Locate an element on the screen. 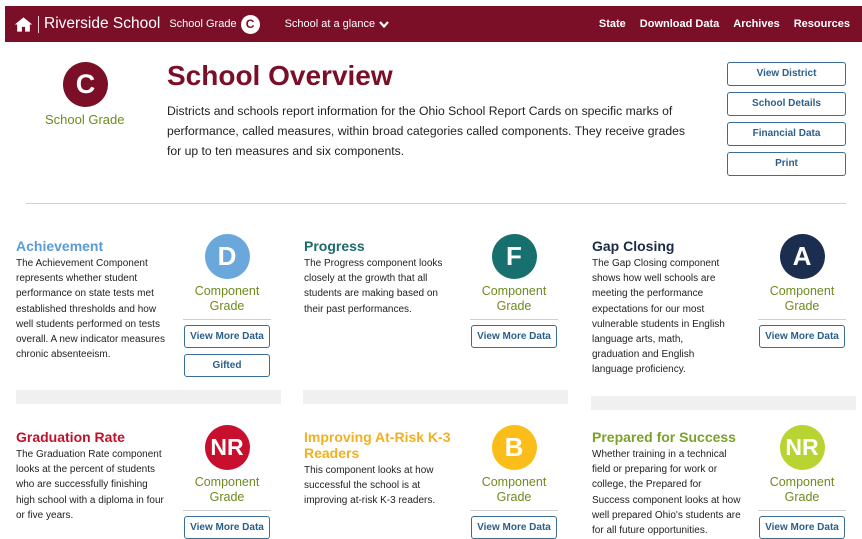  component-grade-block: F Component Grade View More Data is located at coordinates (514, 294).